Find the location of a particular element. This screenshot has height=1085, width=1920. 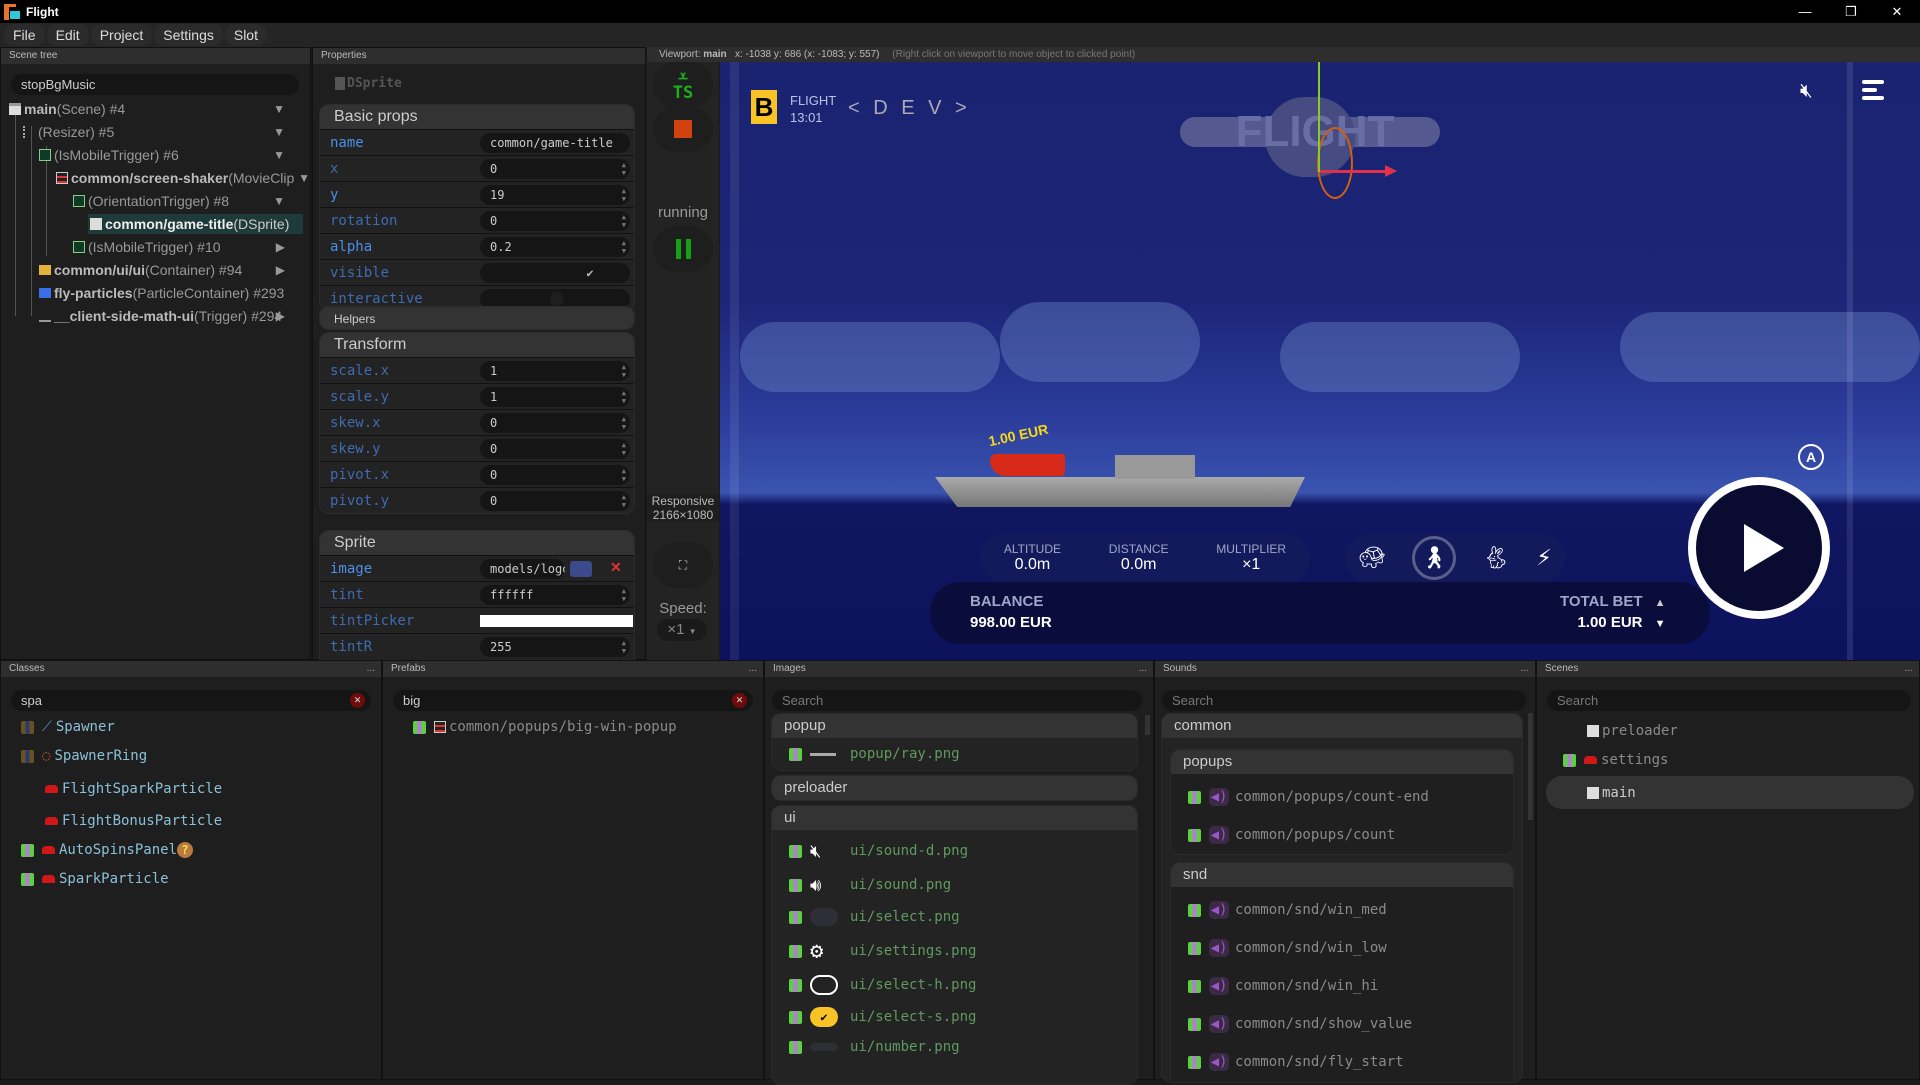

menu-settings: Settings is located at coordinates (188, 35).